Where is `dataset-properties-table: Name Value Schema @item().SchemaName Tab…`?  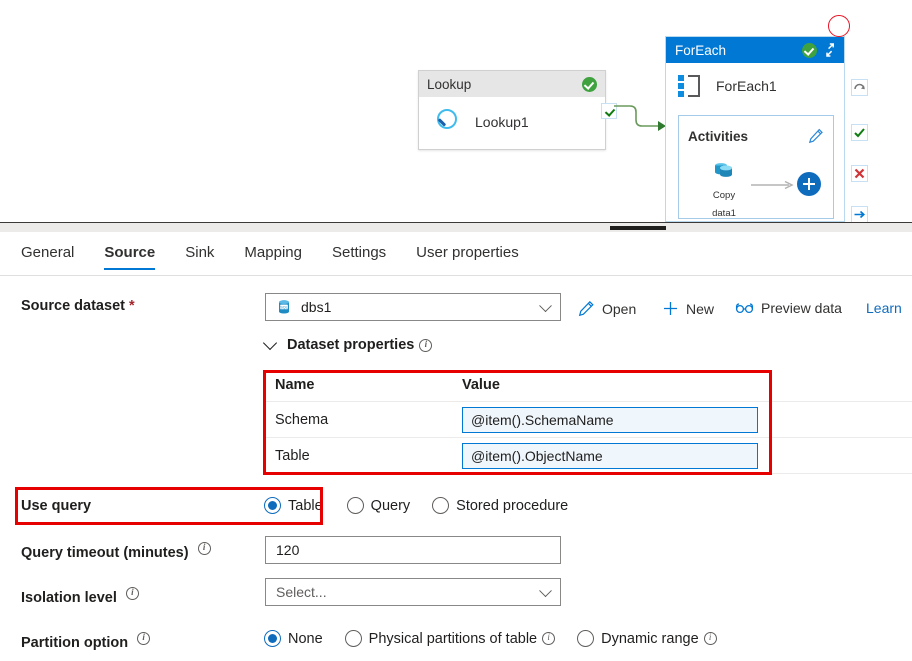 dataset-properties-table: Name Value Schema @item().SchemaName Tab… is located at coordinates (589, 421).